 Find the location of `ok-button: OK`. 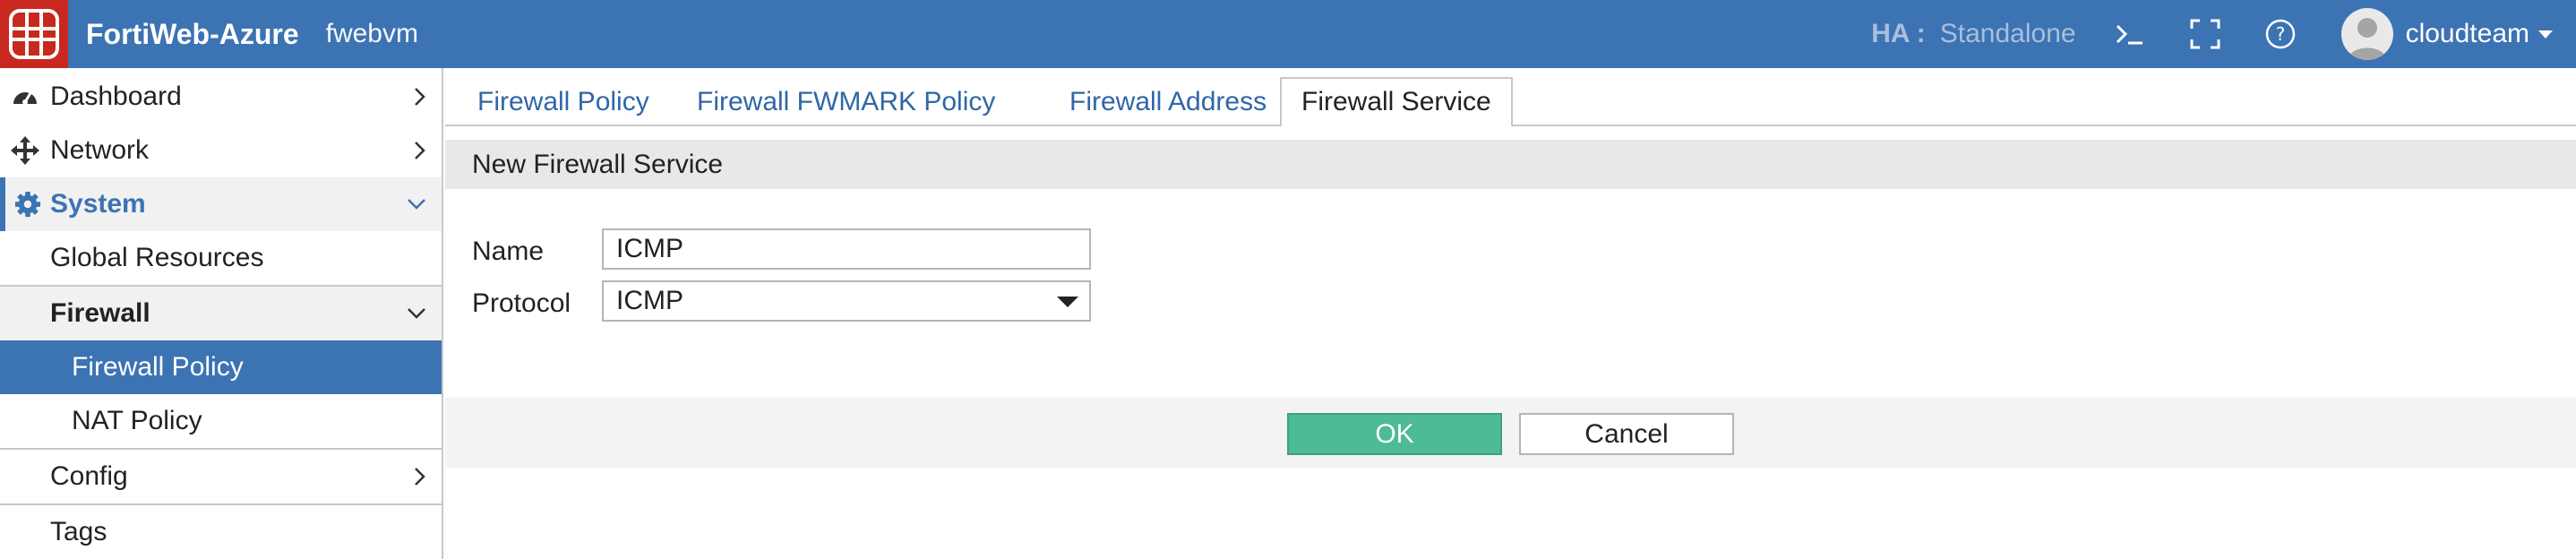

ok-button: OK is located at coordinates (1394, 434).